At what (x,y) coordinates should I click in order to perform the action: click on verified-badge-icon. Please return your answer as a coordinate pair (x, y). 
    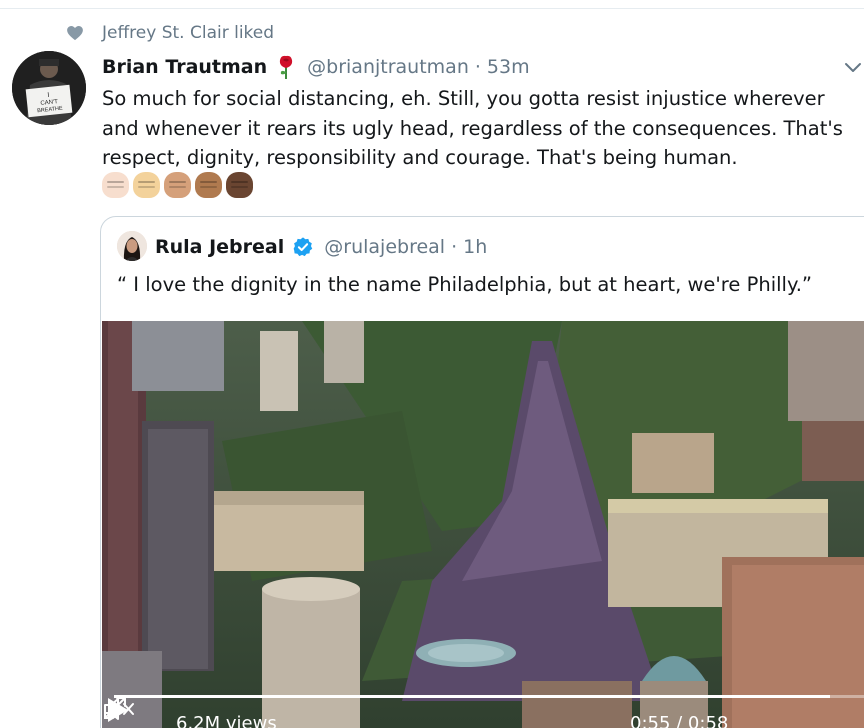
    Looking at the image, I should click on (303, 247).